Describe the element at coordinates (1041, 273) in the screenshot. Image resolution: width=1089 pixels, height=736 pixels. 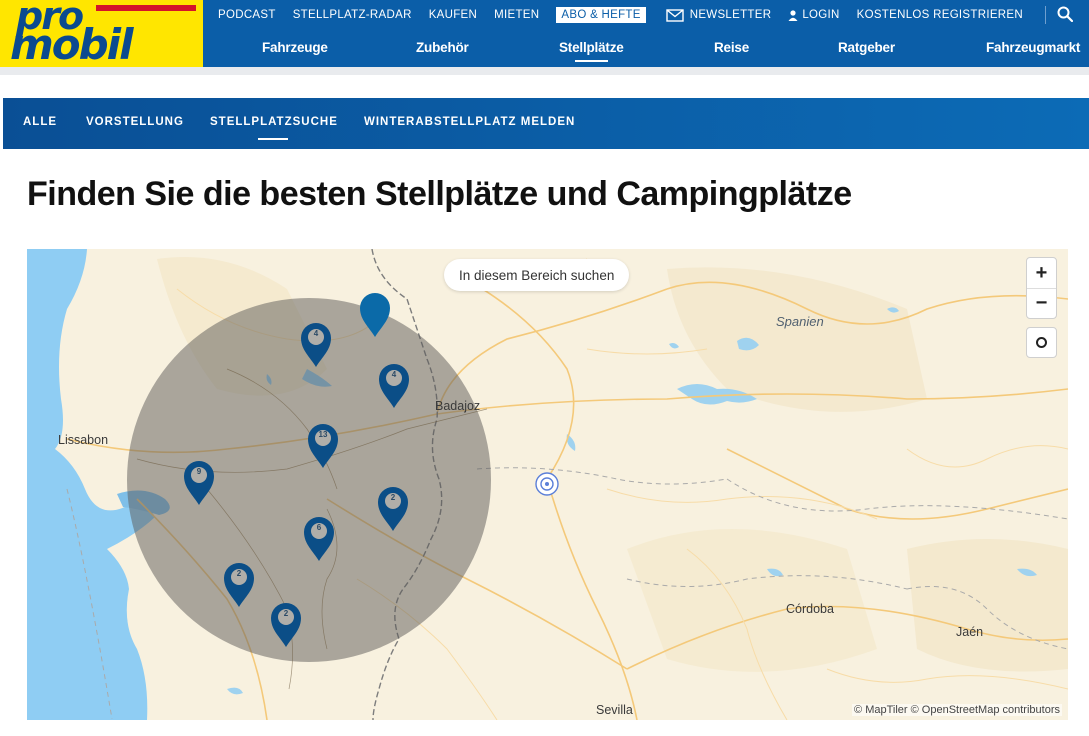
I see `zoom-in-button: +` at that location.